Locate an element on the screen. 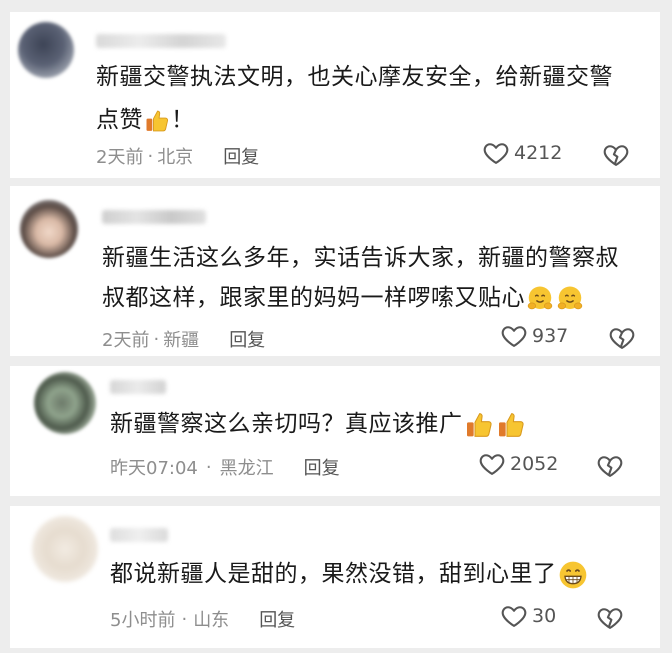 This screenshot has width=672, height=653. comment-text-line2: 叔都这样，跟家里的妈妈一样啰嗦又贴心 is located at coordinates (343, 298).